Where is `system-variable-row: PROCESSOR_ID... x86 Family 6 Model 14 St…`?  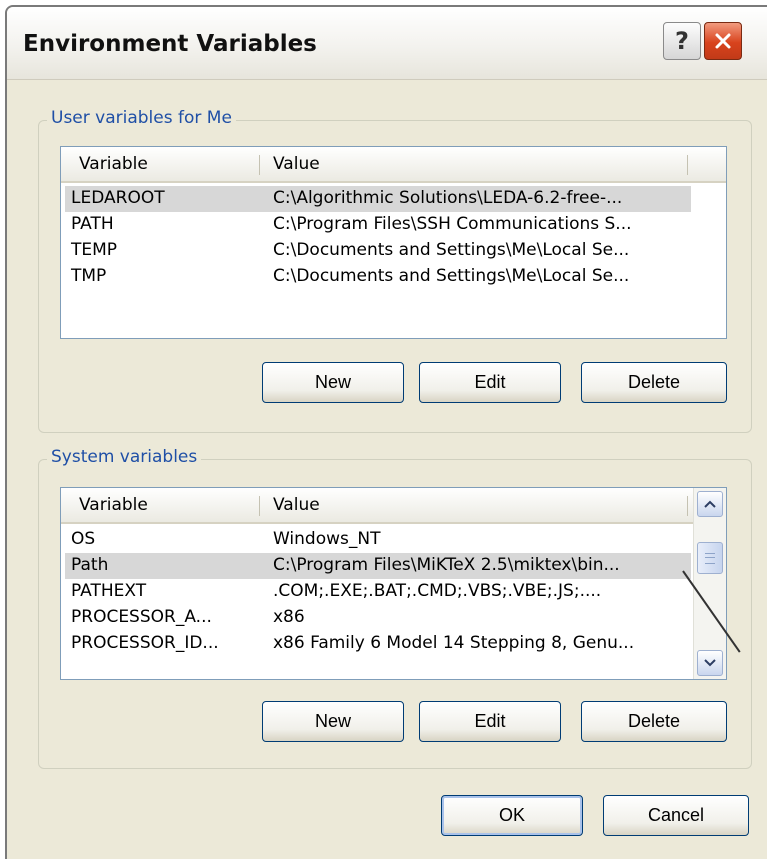
system-variable-row: PROCESSOR_ID... x86 Family 6 Model 14 St… is located at coordinates (378, 644).